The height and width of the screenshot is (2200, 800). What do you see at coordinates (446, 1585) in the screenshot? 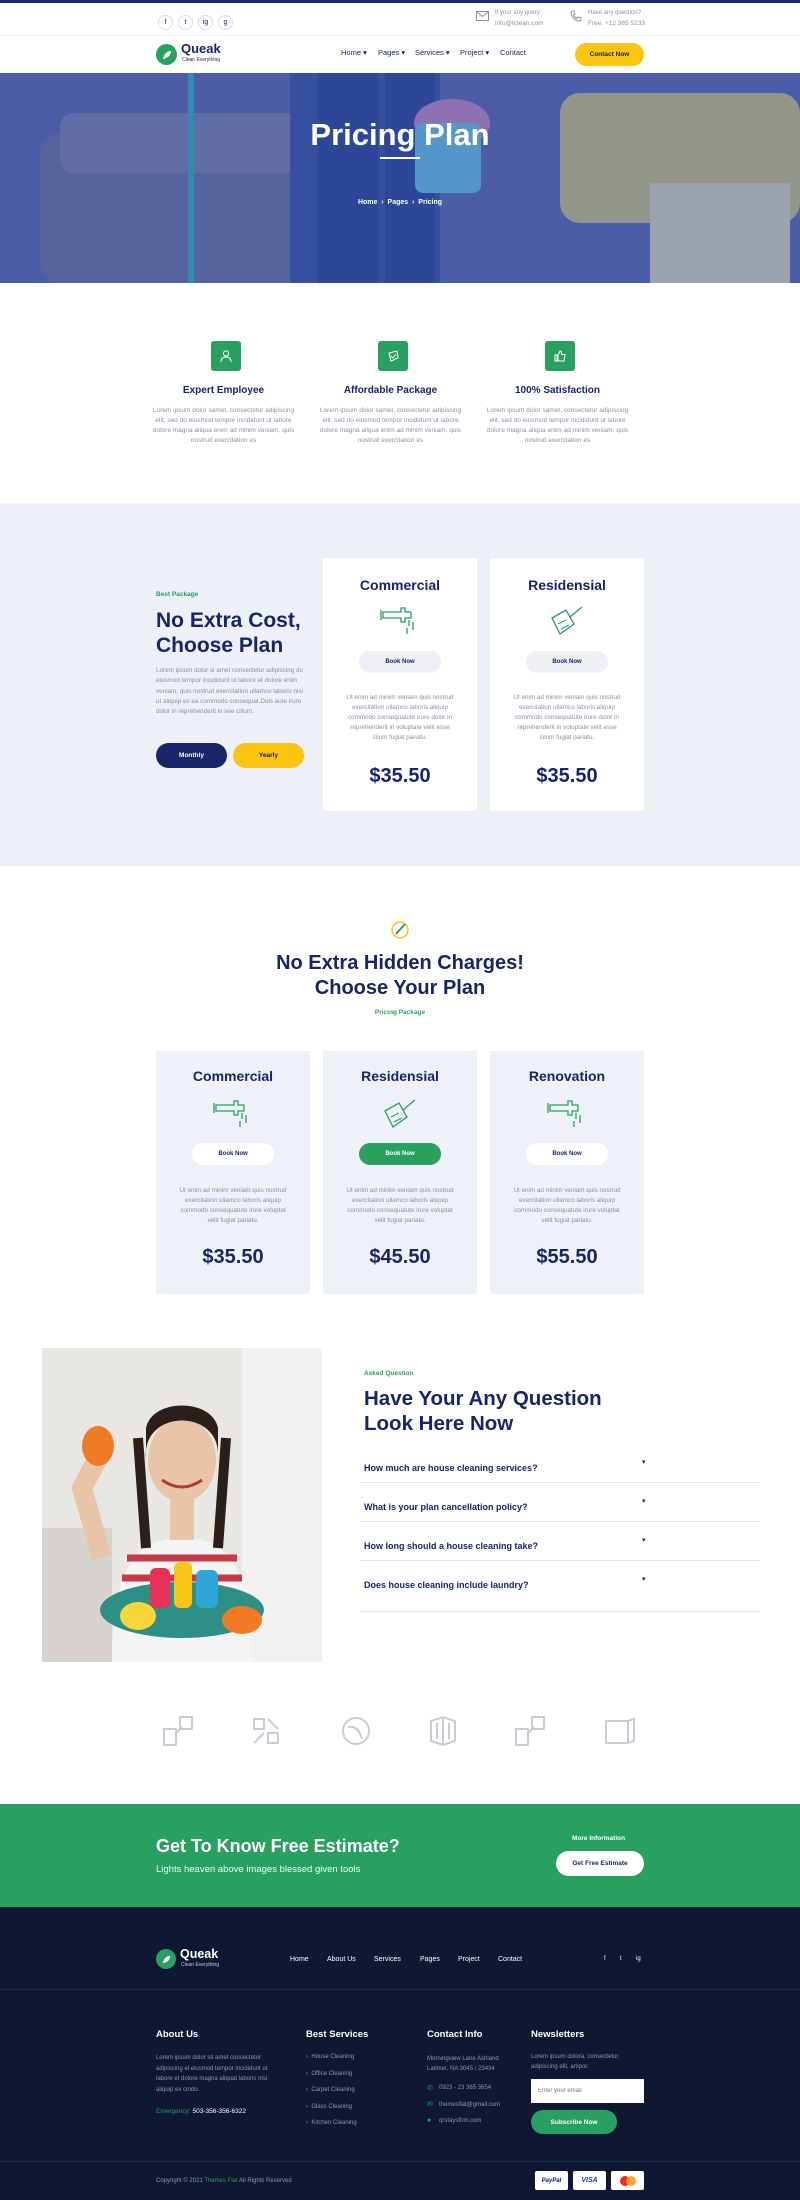
I see `faq-question: Does house cleaning include laundry?` at bounding box center [446, 1585].